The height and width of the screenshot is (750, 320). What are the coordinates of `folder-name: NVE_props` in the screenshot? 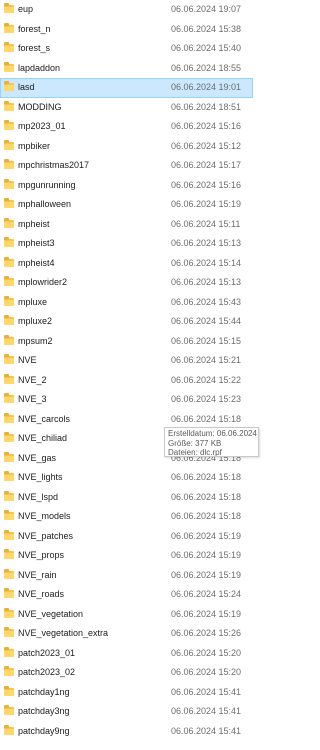 It's located at (41, 555).